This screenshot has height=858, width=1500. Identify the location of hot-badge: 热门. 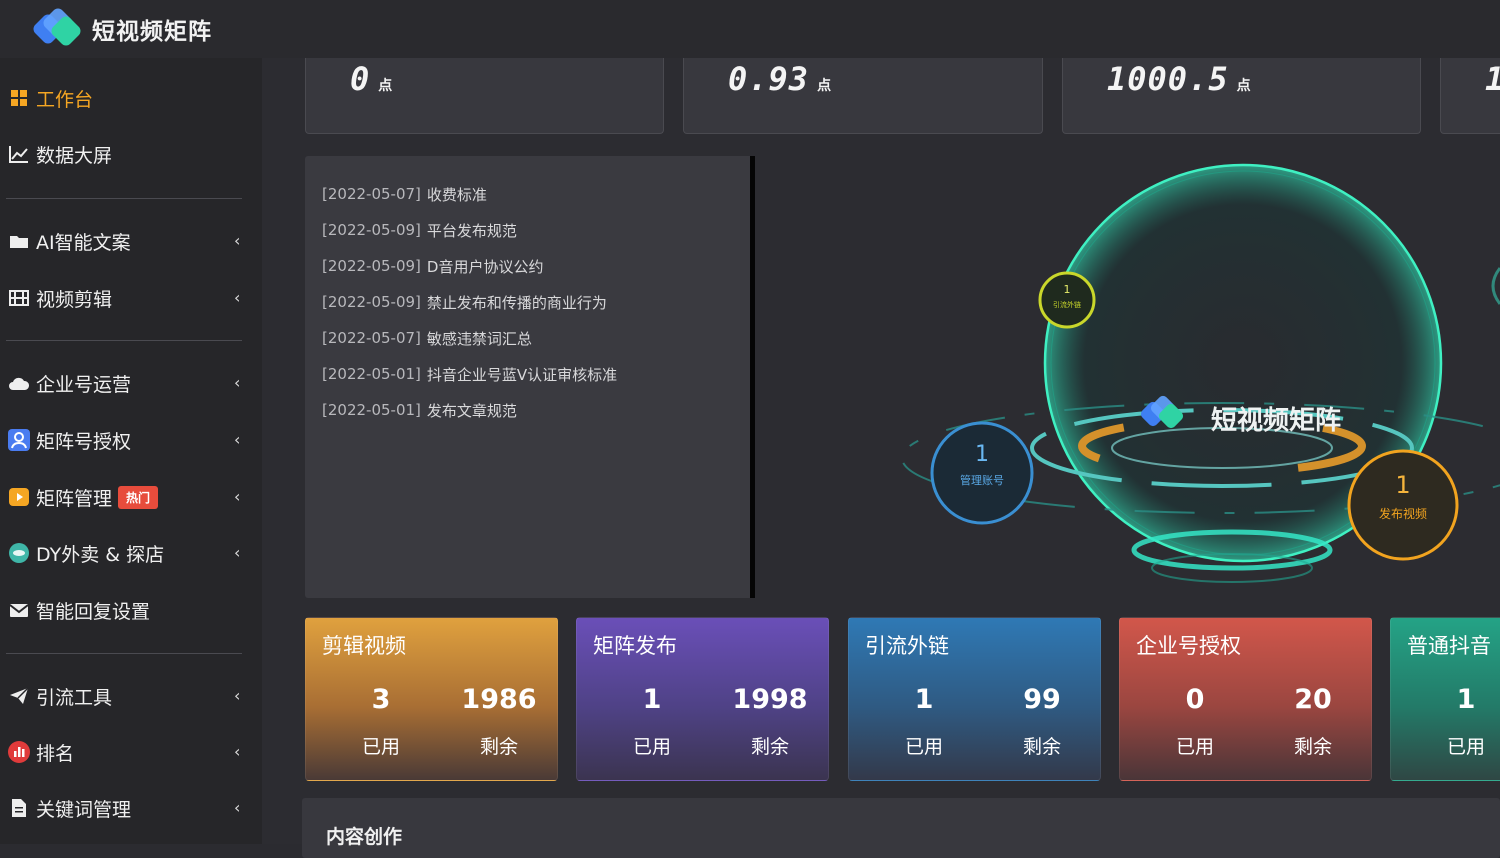
(138, 497).